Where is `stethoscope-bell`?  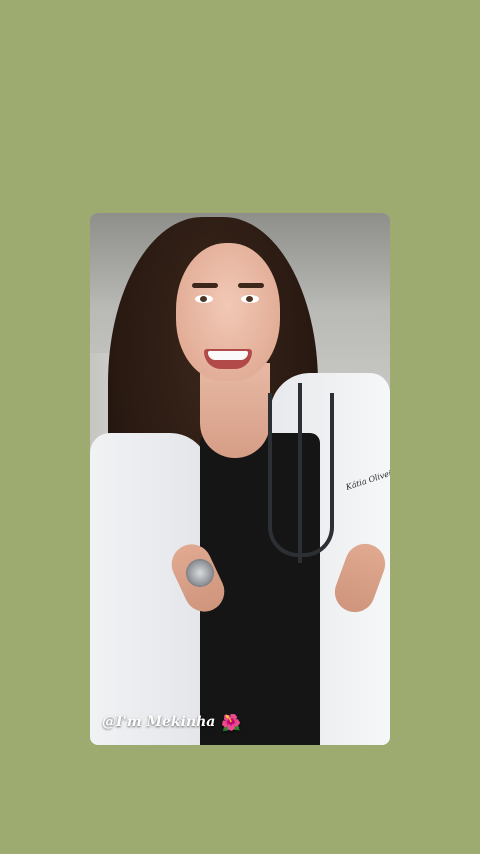 stethoscope-bell is located at coordinates (200, 573).